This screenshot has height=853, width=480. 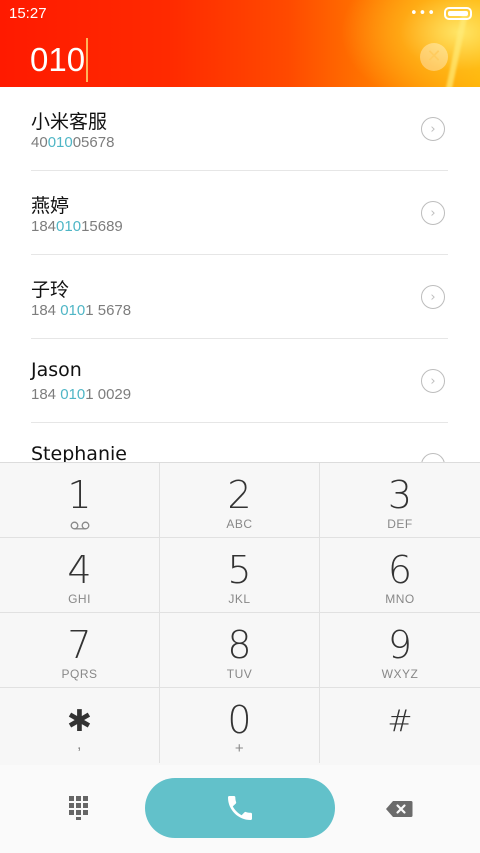 I want to click on key-5: 5 JKL, so click(x=240, y=575).